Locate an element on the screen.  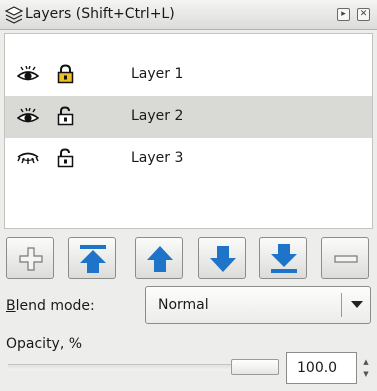
minus-icon is located at coordinates (346, 259).